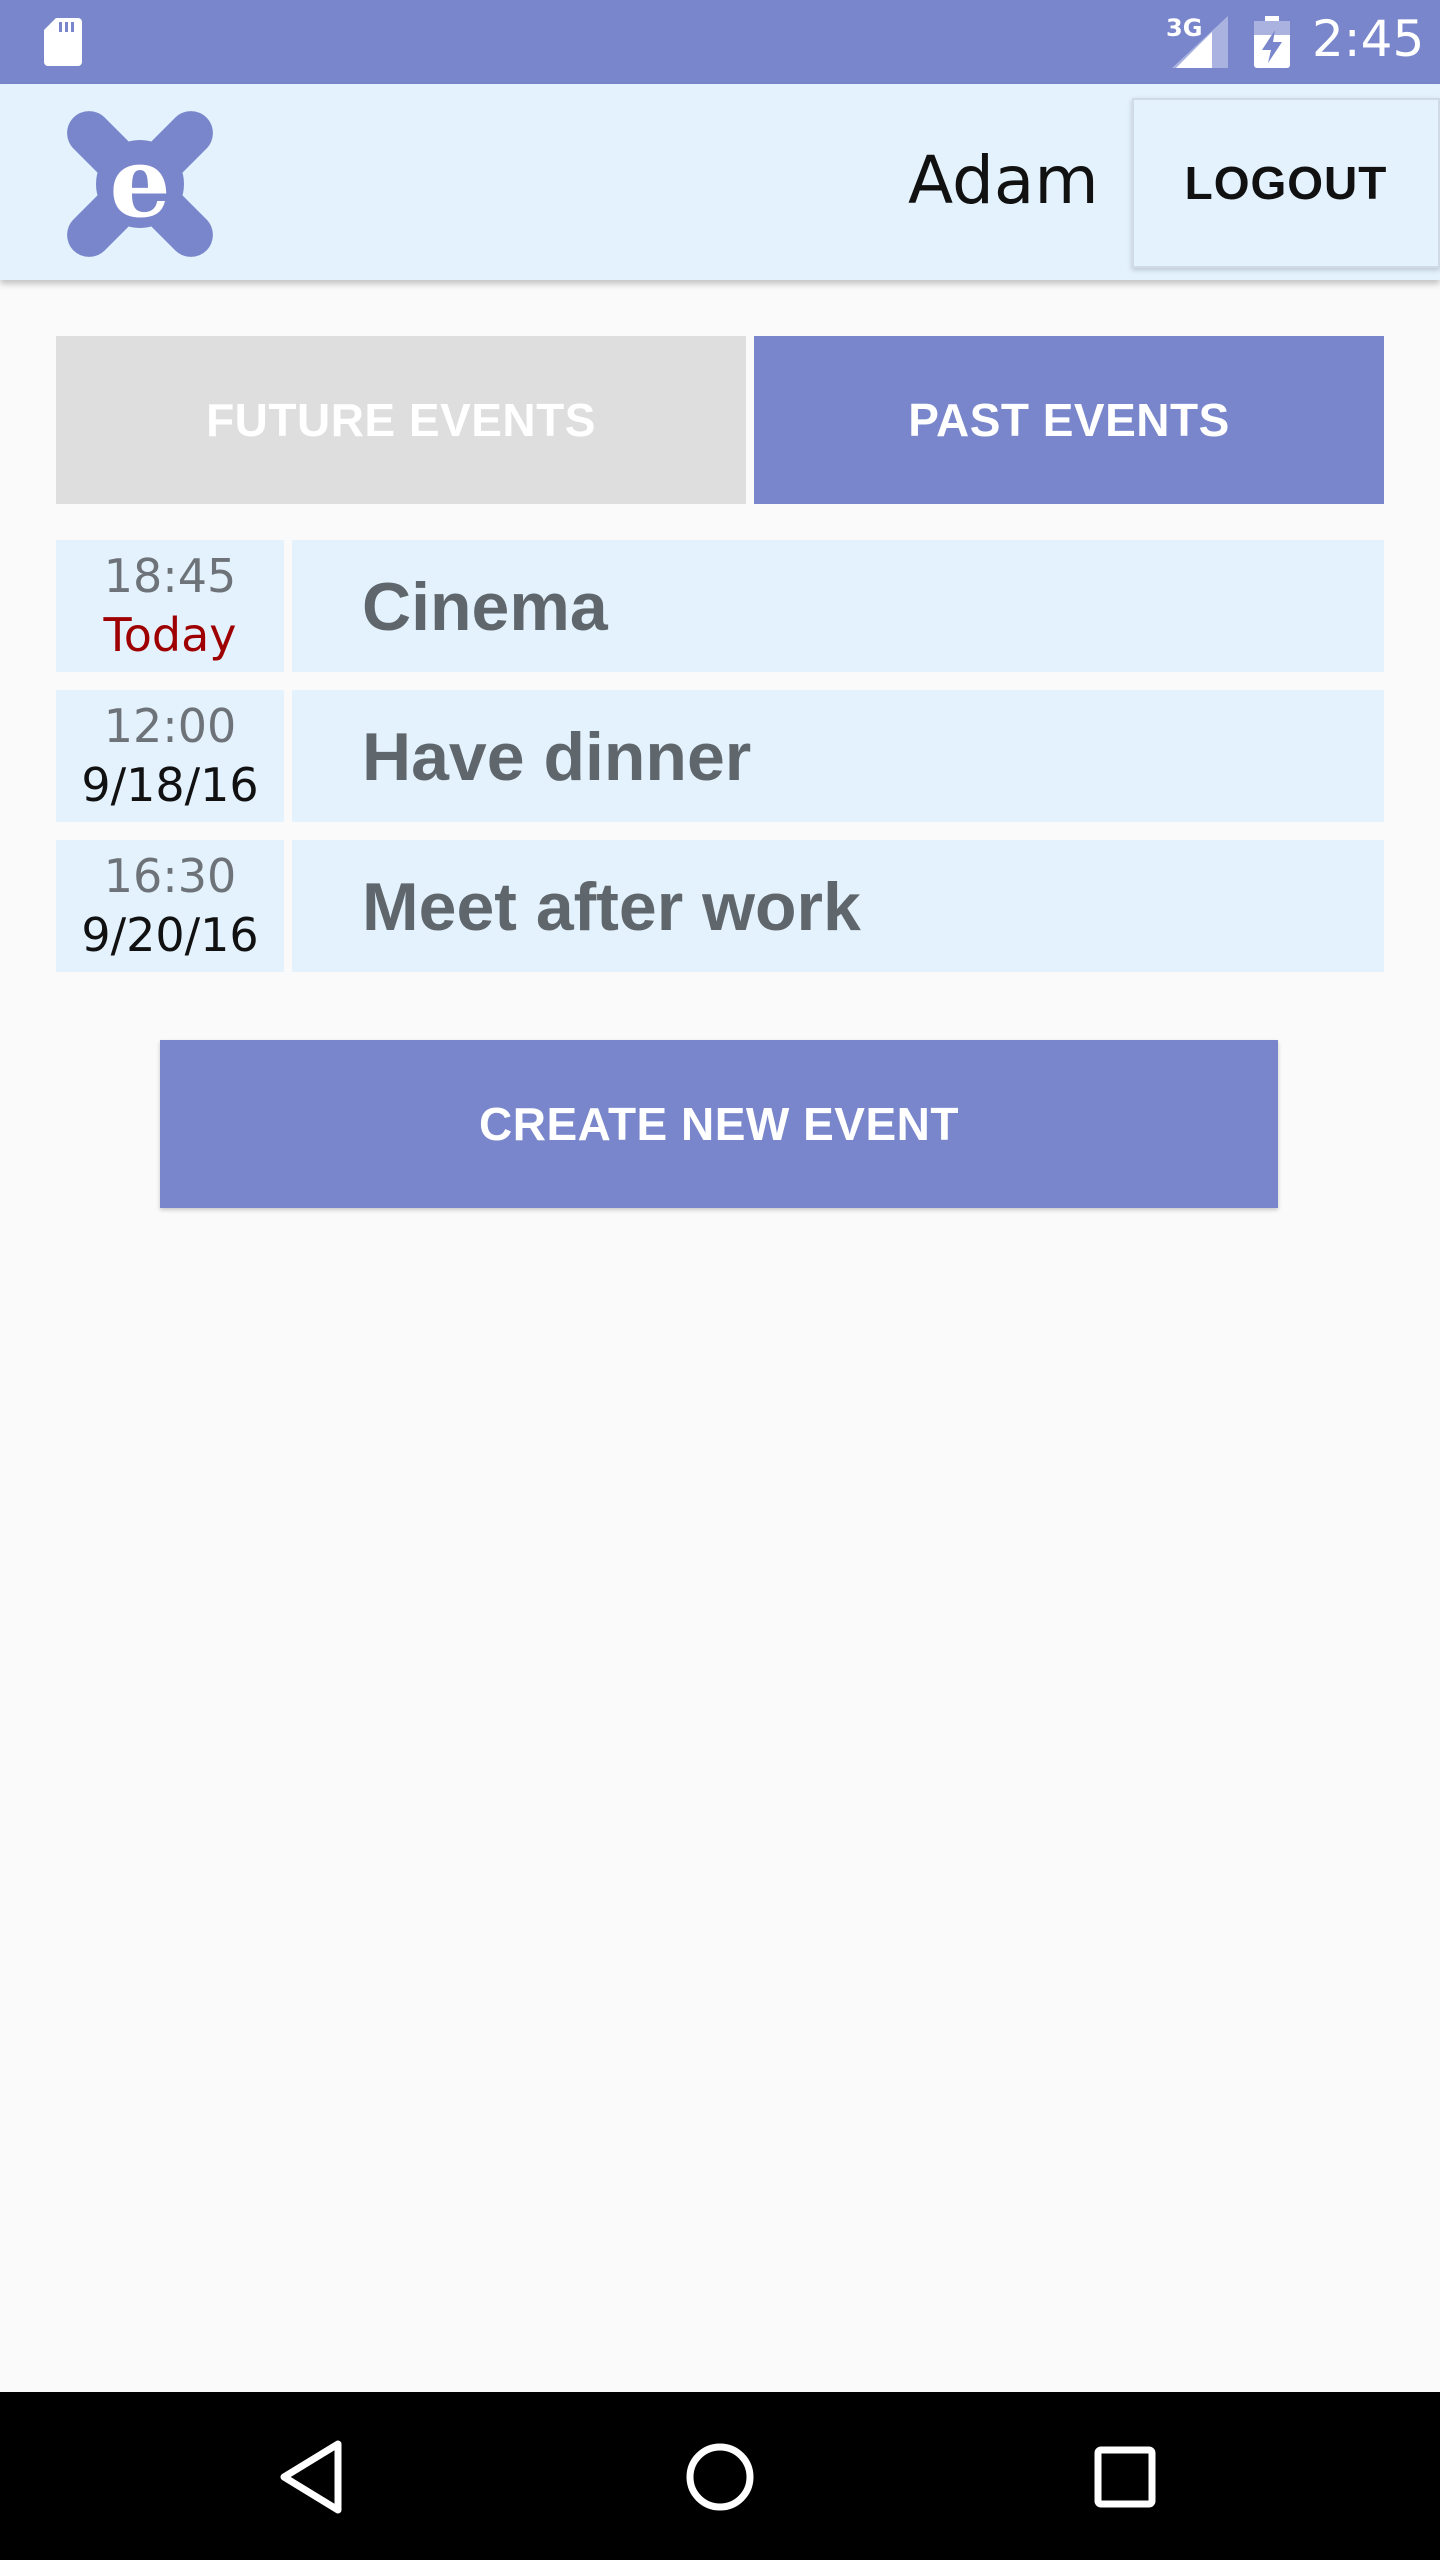 This screenshot has height=2560, width=1440. Describe the element at coordinates (719, 1124) in the screenshot. I see `create-new-event-button: CREATE NEW EVENT` at that location.